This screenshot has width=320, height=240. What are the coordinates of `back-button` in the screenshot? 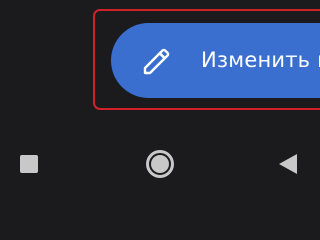 It's located at (288, 164).